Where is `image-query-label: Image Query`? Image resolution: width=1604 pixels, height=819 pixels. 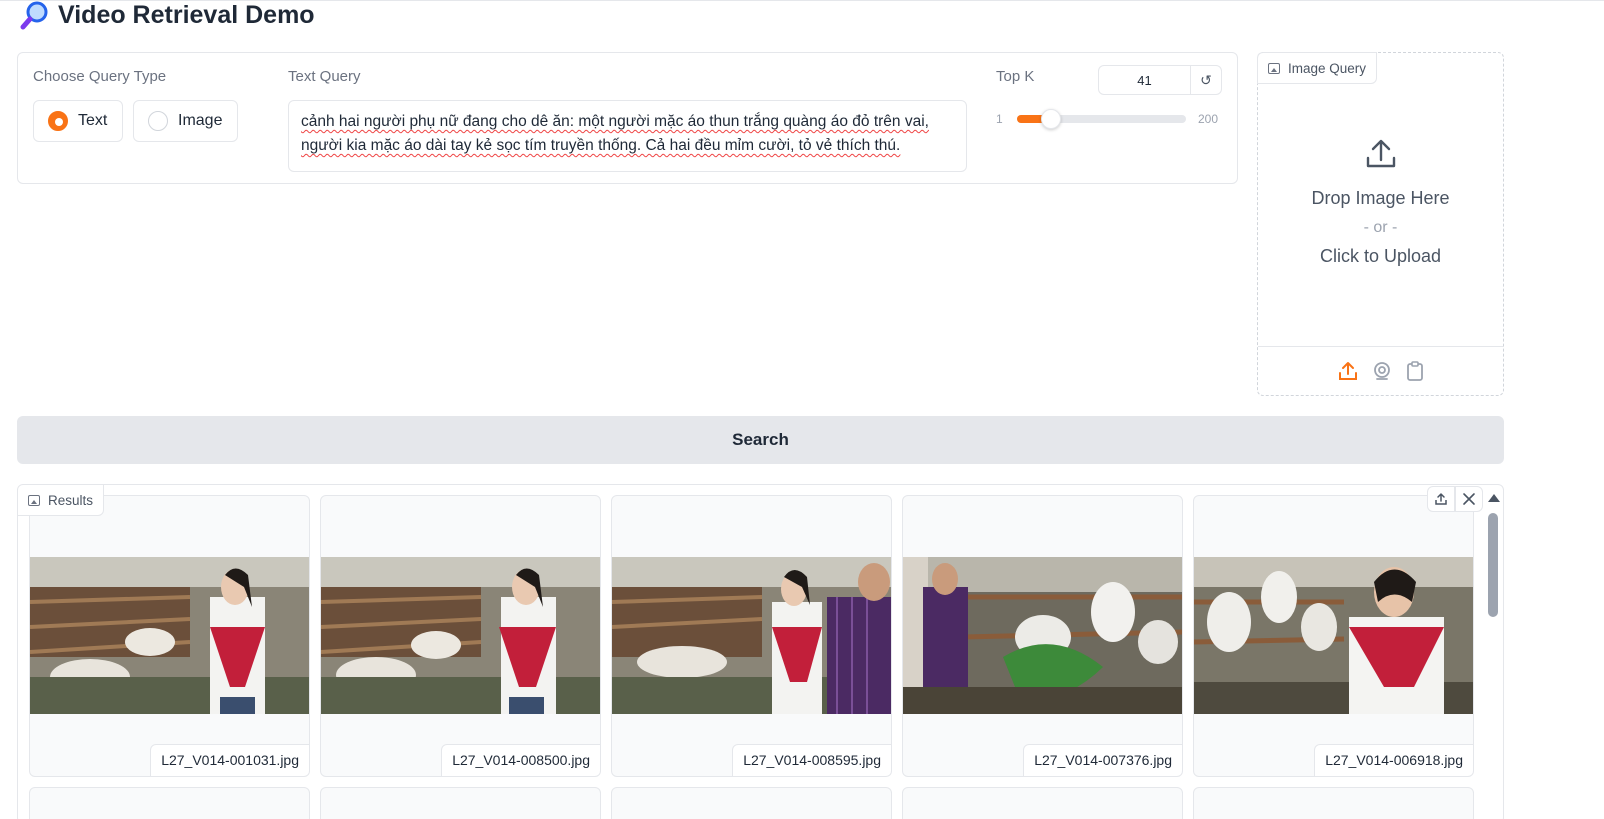
image-query-label: Image Query is located at coordinates (1327, 68).